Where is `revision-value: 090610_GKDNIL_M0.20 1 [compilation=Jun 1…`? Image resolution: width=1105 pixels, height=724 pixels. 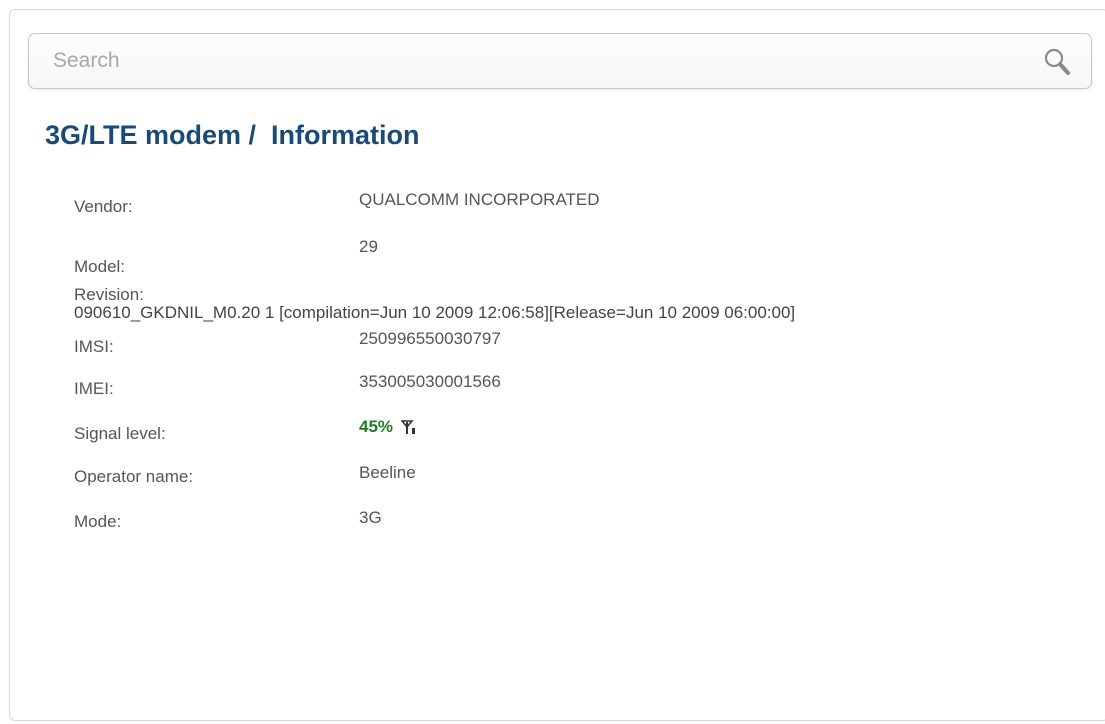
revision-value: 090610_GKDNIL_M0.20 1 [compilation=Jun 1… is located at coordinates (435, 312).